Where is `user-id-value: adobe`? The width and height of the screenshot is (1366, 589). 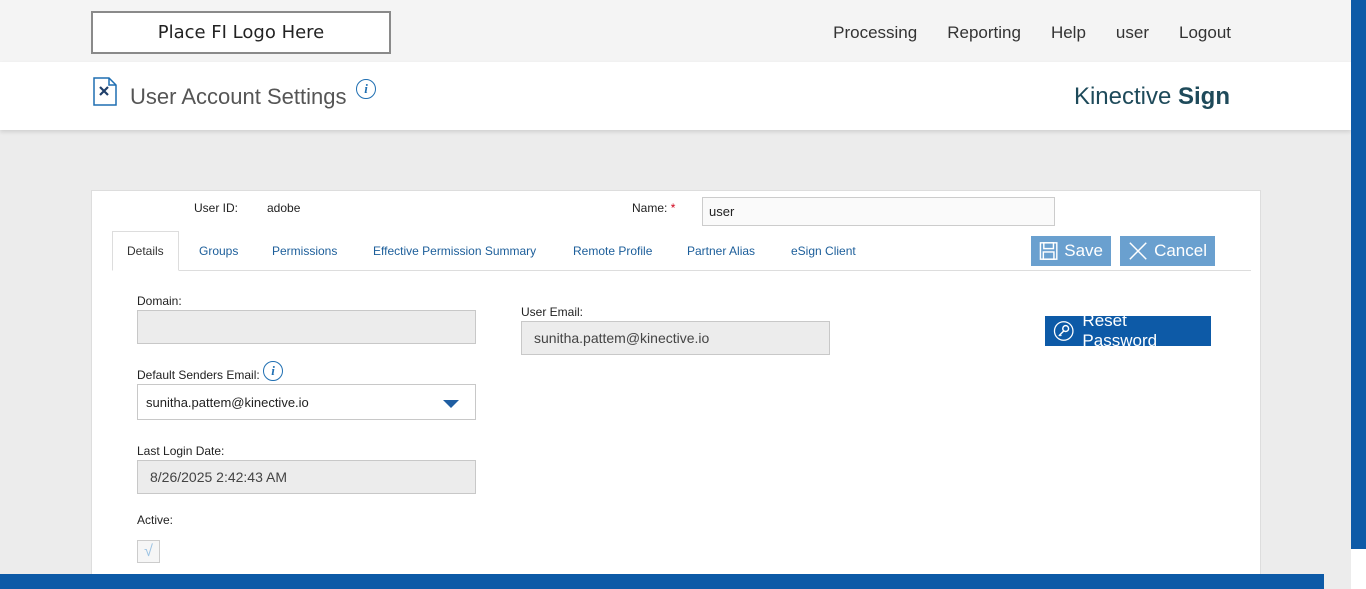 user-id-value: adobe is located at coordinates (284, 208).